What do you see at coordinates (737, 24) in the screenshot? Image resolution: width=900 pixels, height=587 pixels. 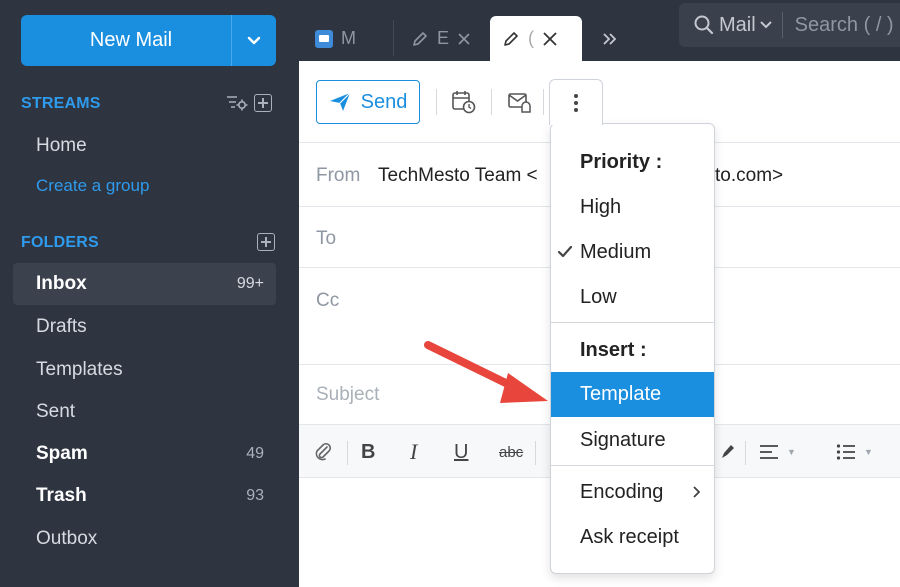 I see `search-scope-label: Mail` at bounding box center [737, 24].